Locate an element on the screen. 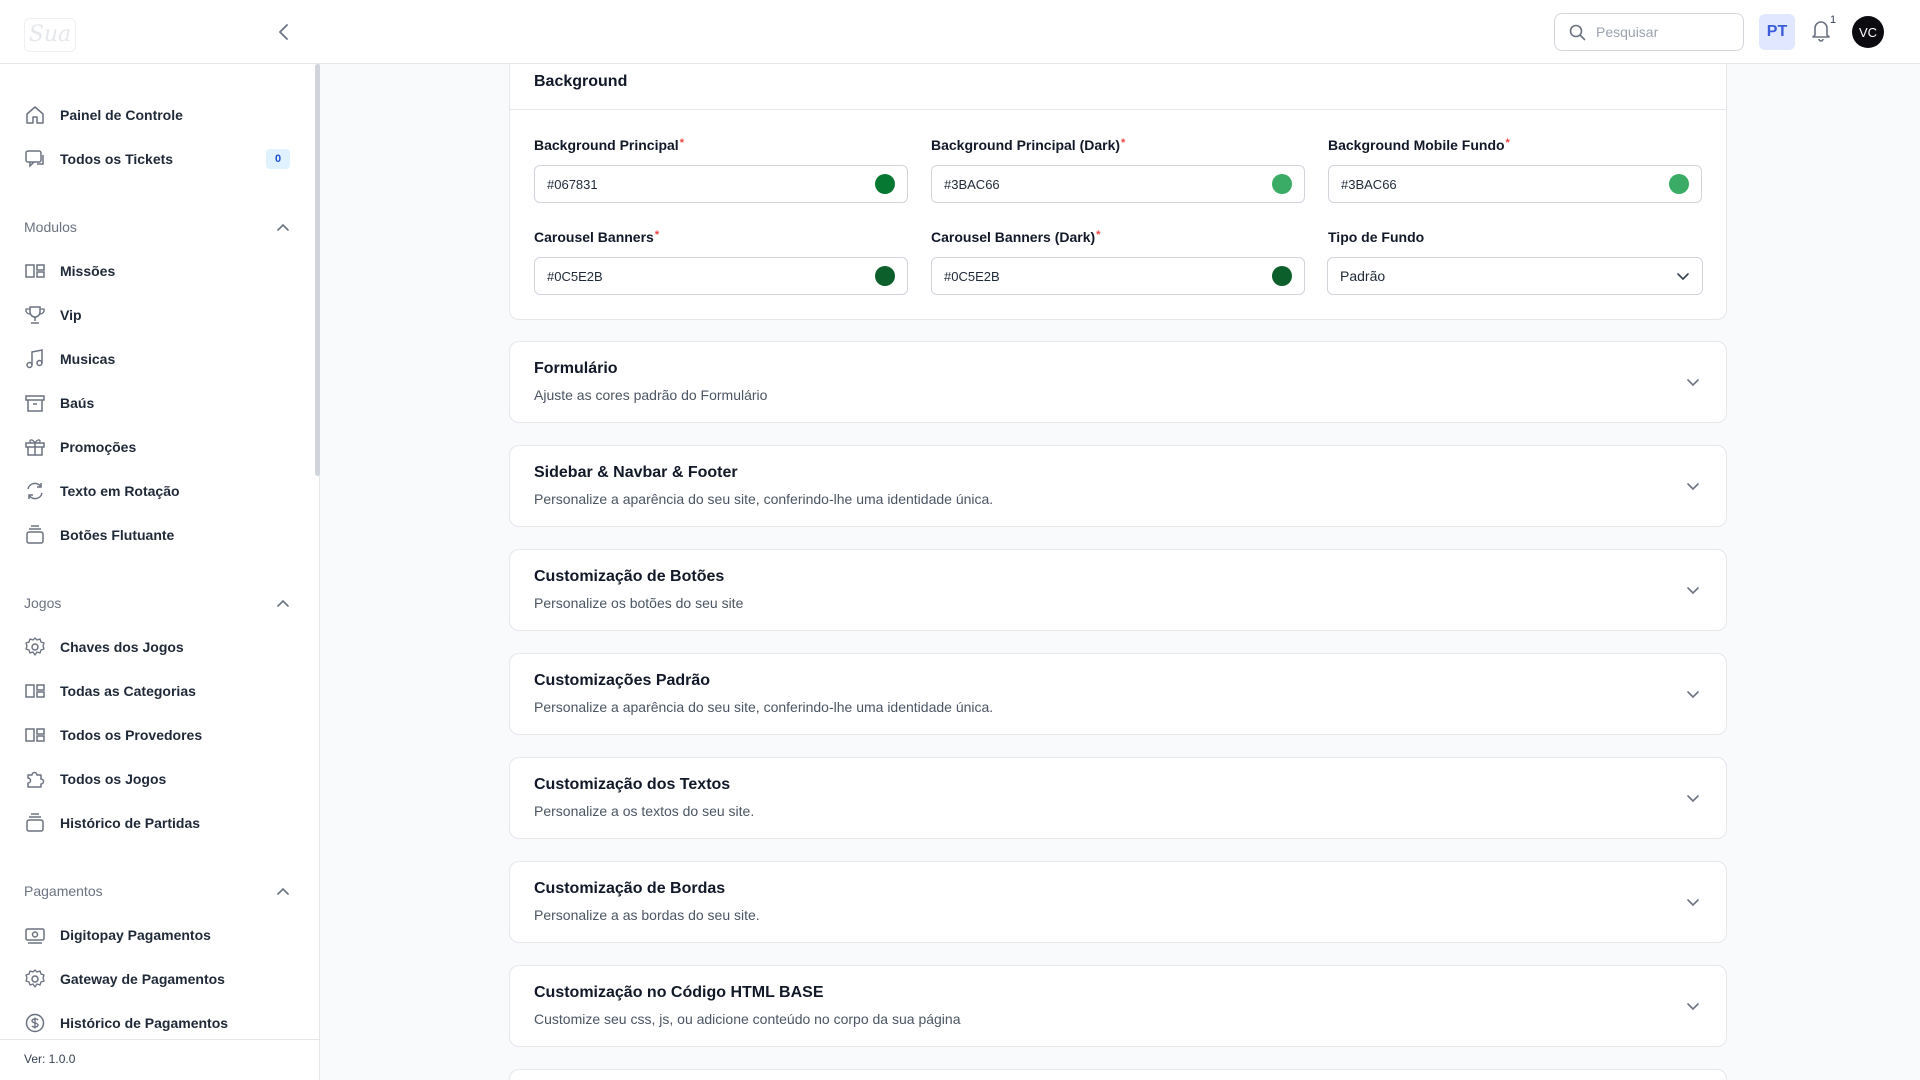 This screenshot has width=1920, height=1080. sidebar-item-baus: Baús is located at coordinates (159, 403).